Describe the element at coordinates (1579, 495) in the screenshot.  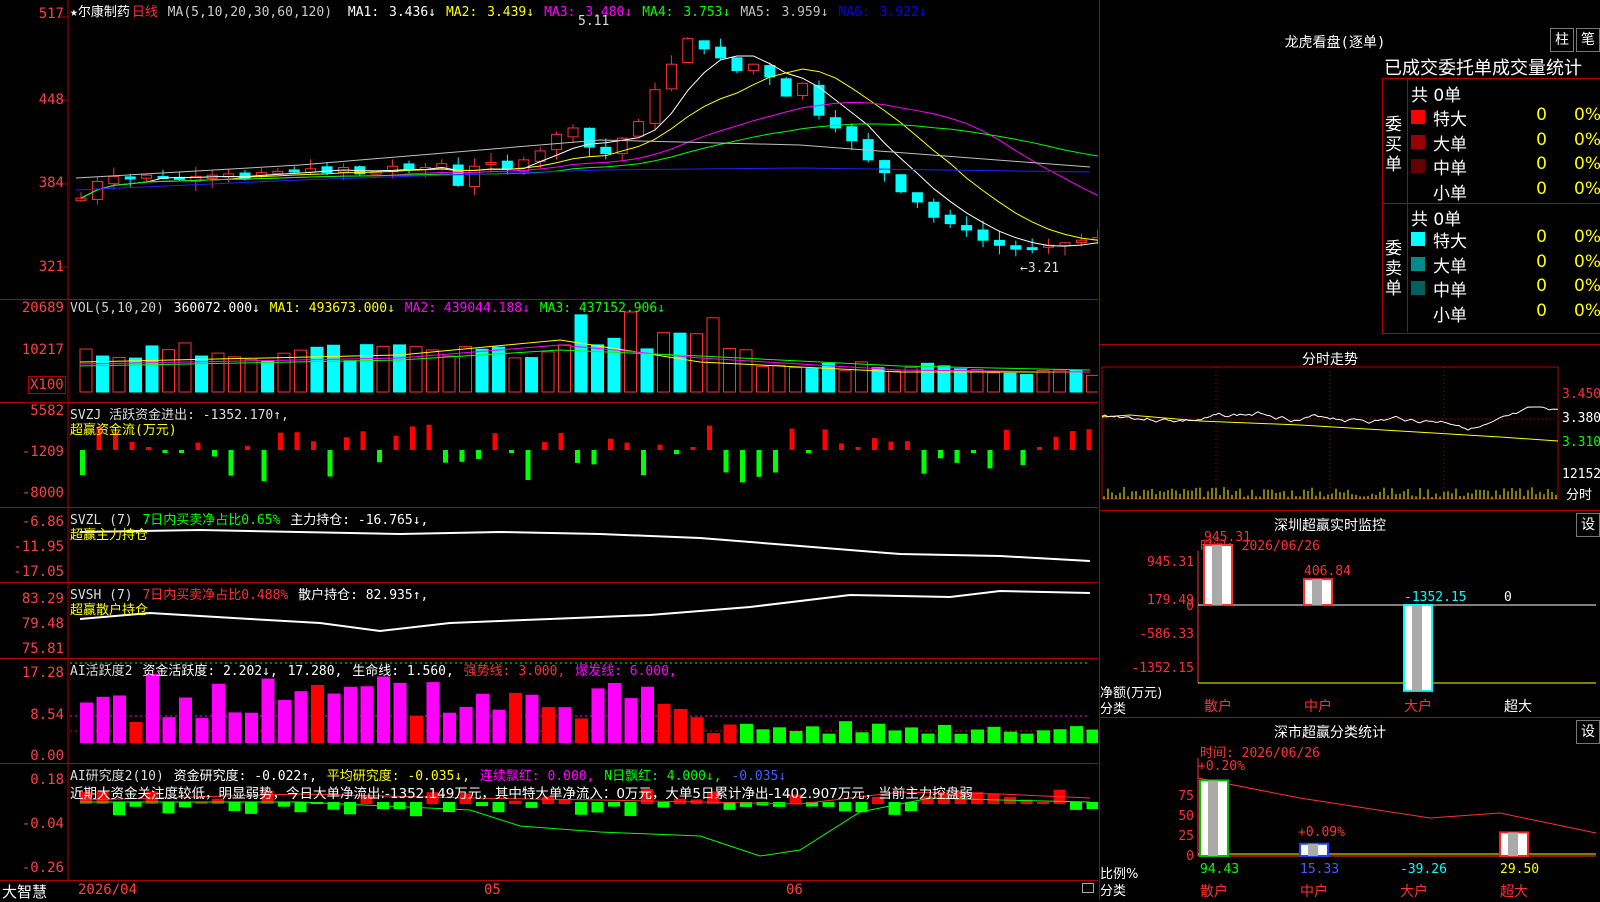
I see `intraday-label: 分时` at that location.